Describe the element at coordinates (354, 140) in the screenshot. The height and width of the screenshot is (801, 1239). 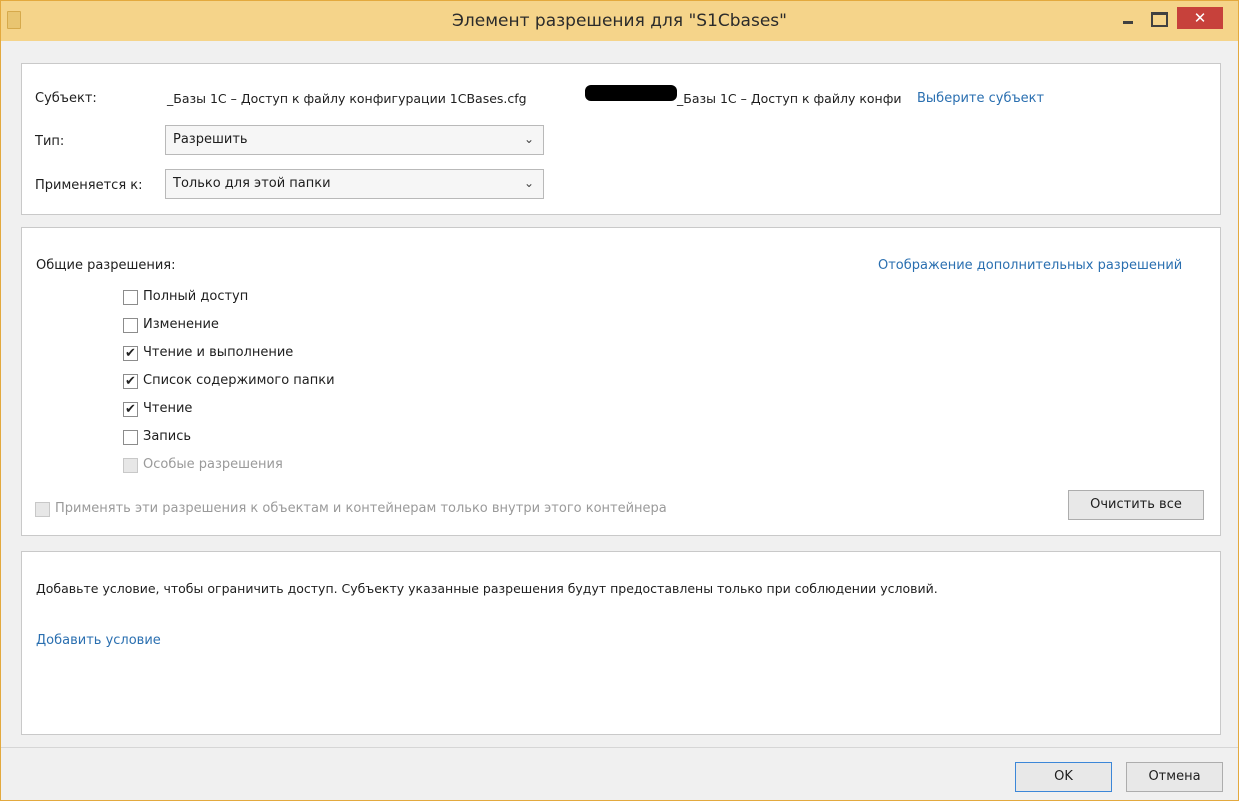
I see `type-select: Разрешить ⌄` at that location.